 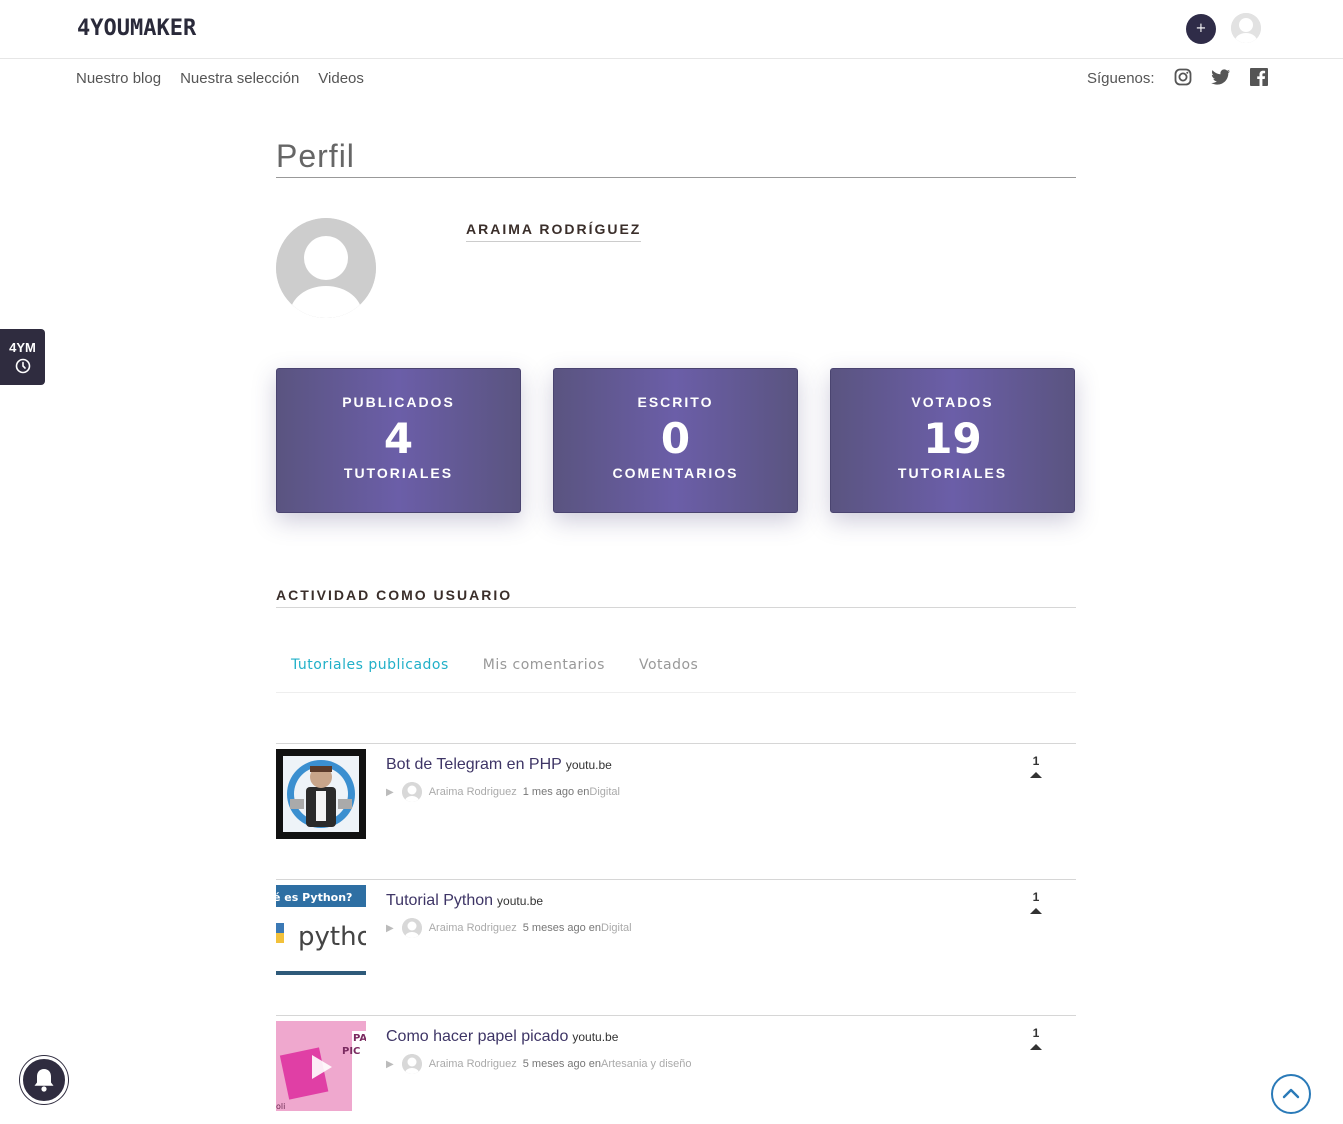 I want to click on stat-value: 4, so click(x=398, y=438).